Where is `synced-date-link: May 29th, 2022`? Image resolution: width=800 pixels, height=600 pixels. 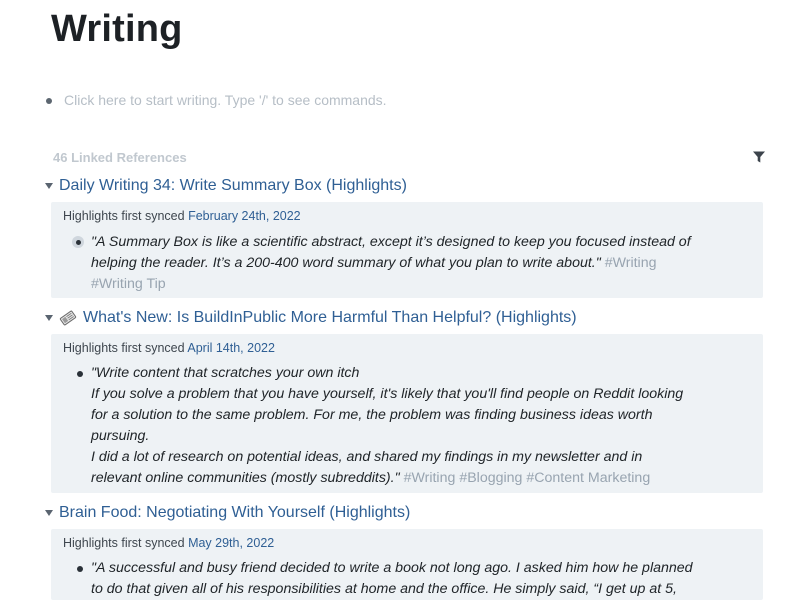 synced-date-link: May 29th, 2022 is located at coordinates (231, 543).